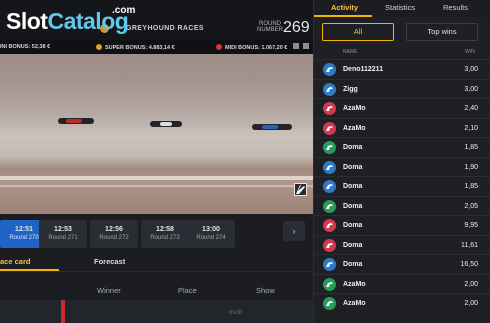 This screenshot has width=490, height=323. What do you see at coordinates (114, 229) in the screenshot?
I see `round-time: 12:56` at bounding box center [114, 229].